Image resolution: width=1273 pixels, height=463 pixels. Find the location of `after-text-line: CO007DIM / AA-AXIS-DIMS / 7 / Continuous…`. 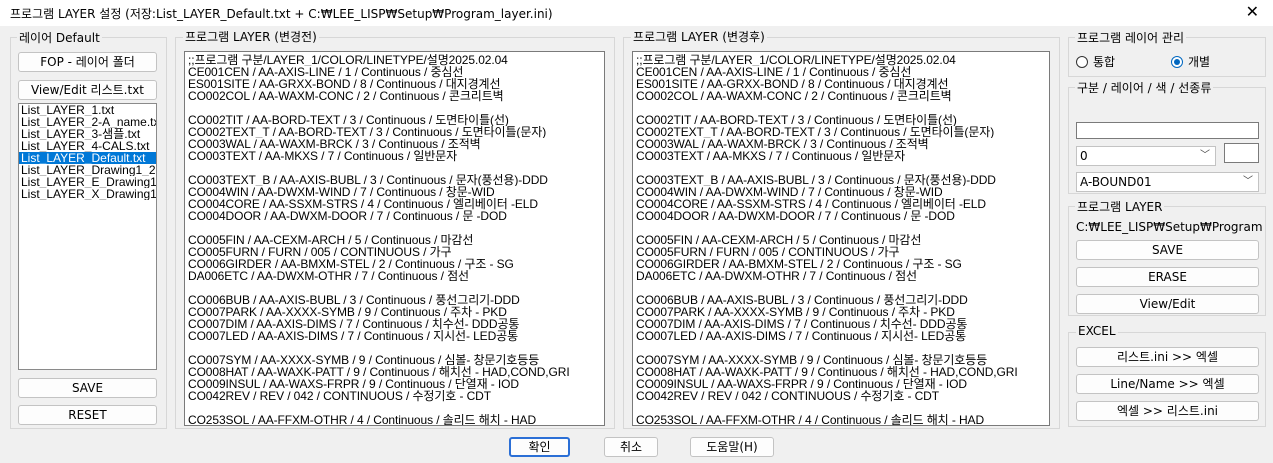

after-text-line: CO007DIM / AA-AXIS-DIMS / 7 / Continuous… is located at coordinates (802, 324).